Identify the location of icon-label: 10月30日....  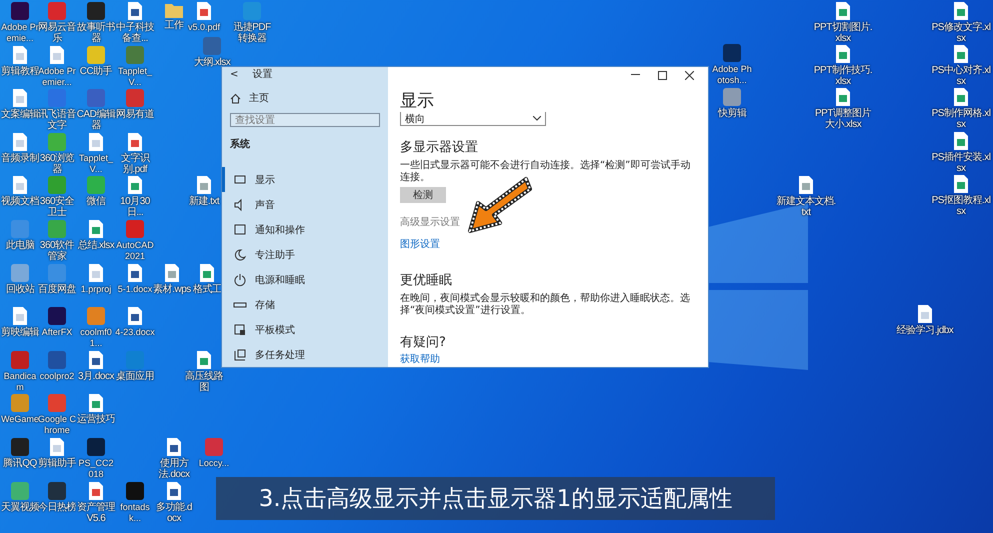
(135, 207).